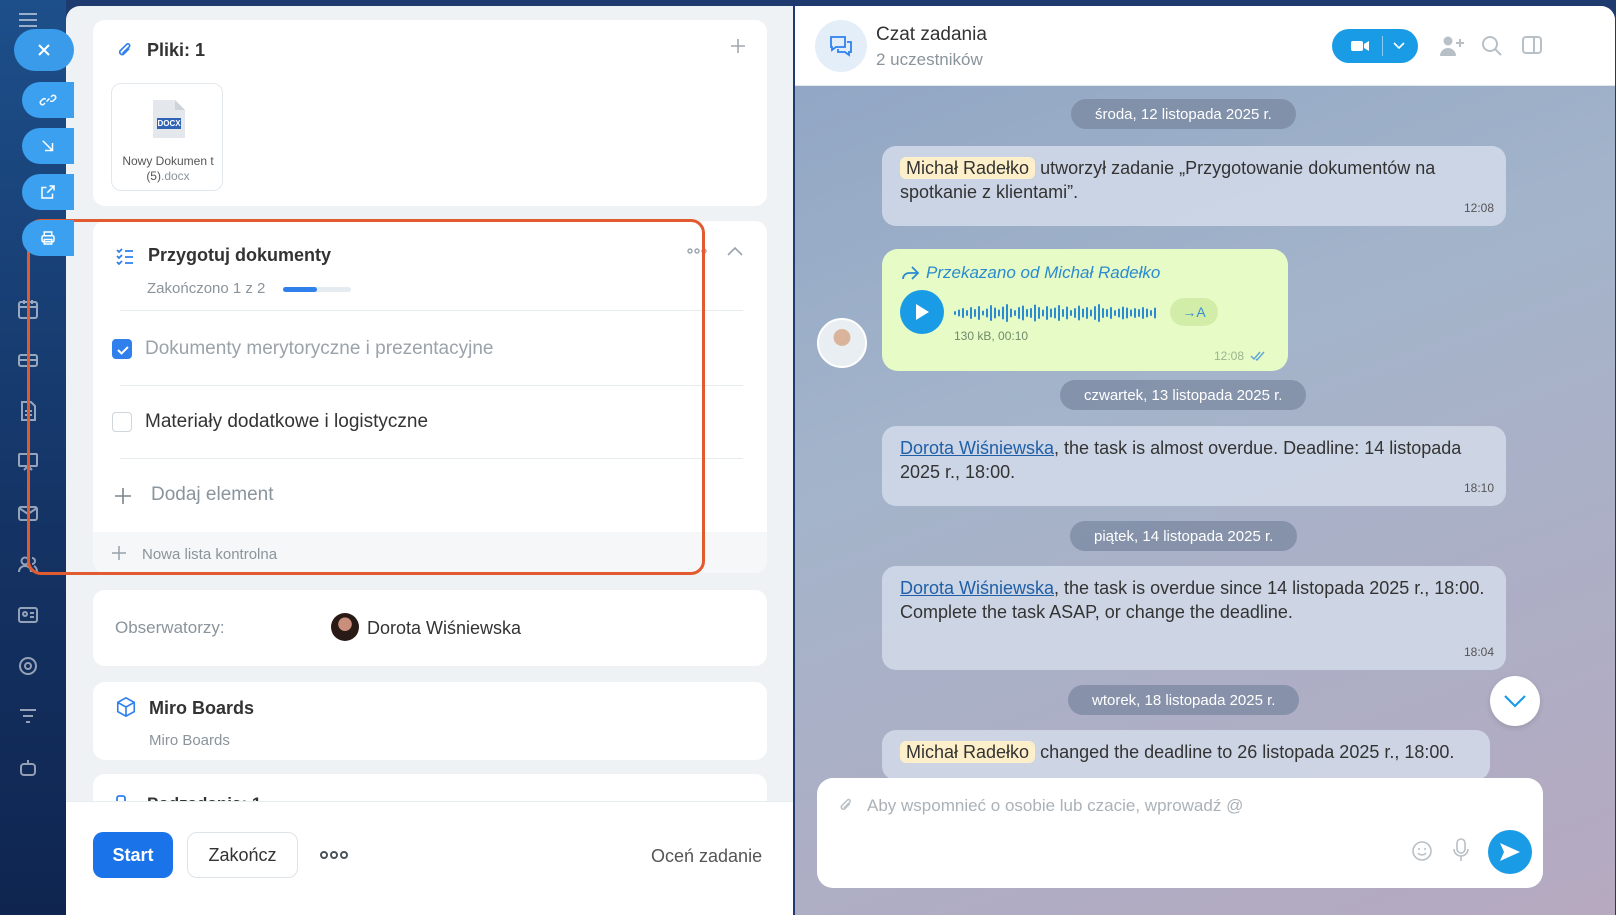  What do you see at coordinates (48, 100) in the screenshot?
I see `copy-link-button` at bounding box center [48, 100].